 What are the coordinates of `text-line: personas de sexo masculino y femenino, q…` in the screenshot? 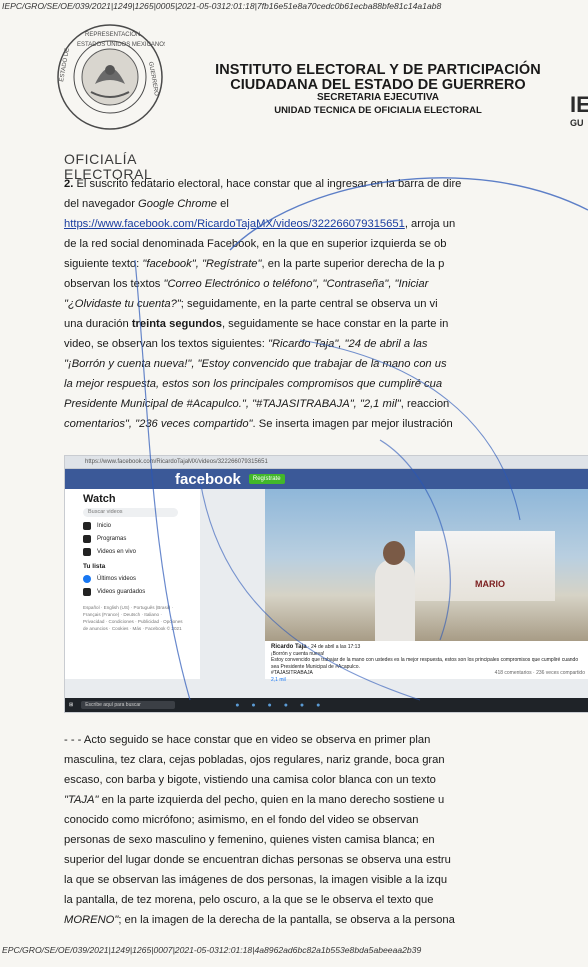 It's located at (249, 840).